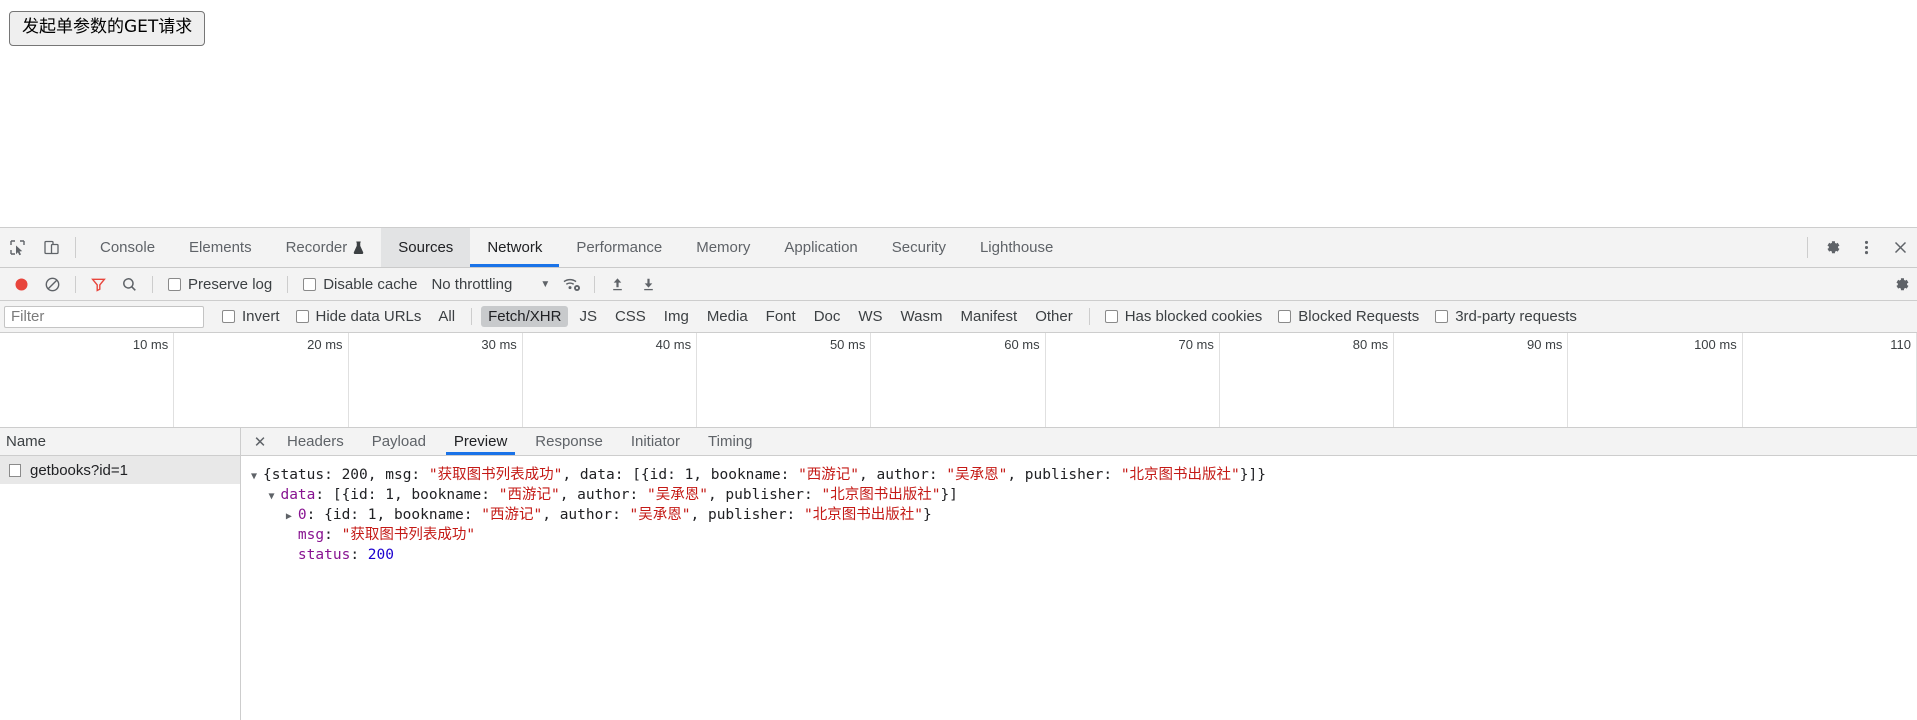  Describe the element at coordinates (676, 316) in the screenshot. I see `filter-type-img: Img` at that location.